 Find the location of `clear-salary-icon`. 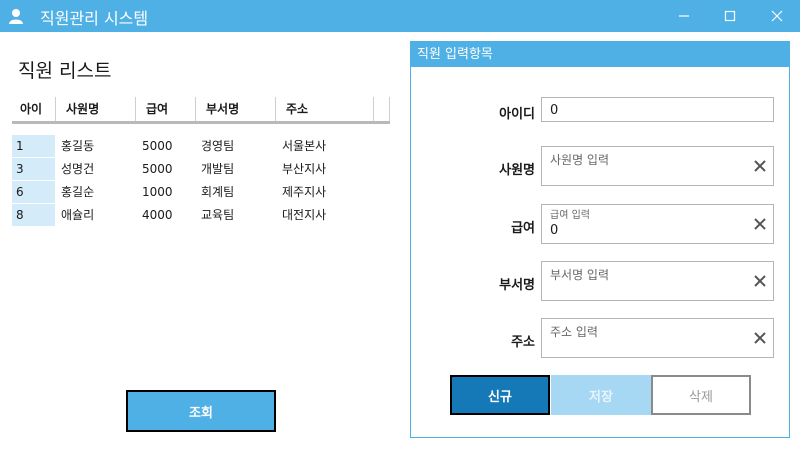

clear-salary-icon is located at coordinates (760, 224).